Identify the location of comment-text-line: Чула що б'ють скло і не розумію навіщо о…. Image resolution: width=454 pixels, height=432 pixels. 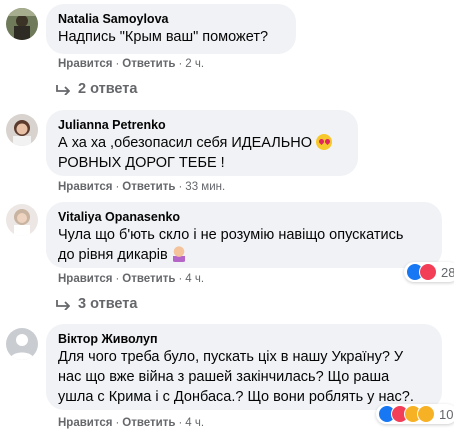
(231, 235).